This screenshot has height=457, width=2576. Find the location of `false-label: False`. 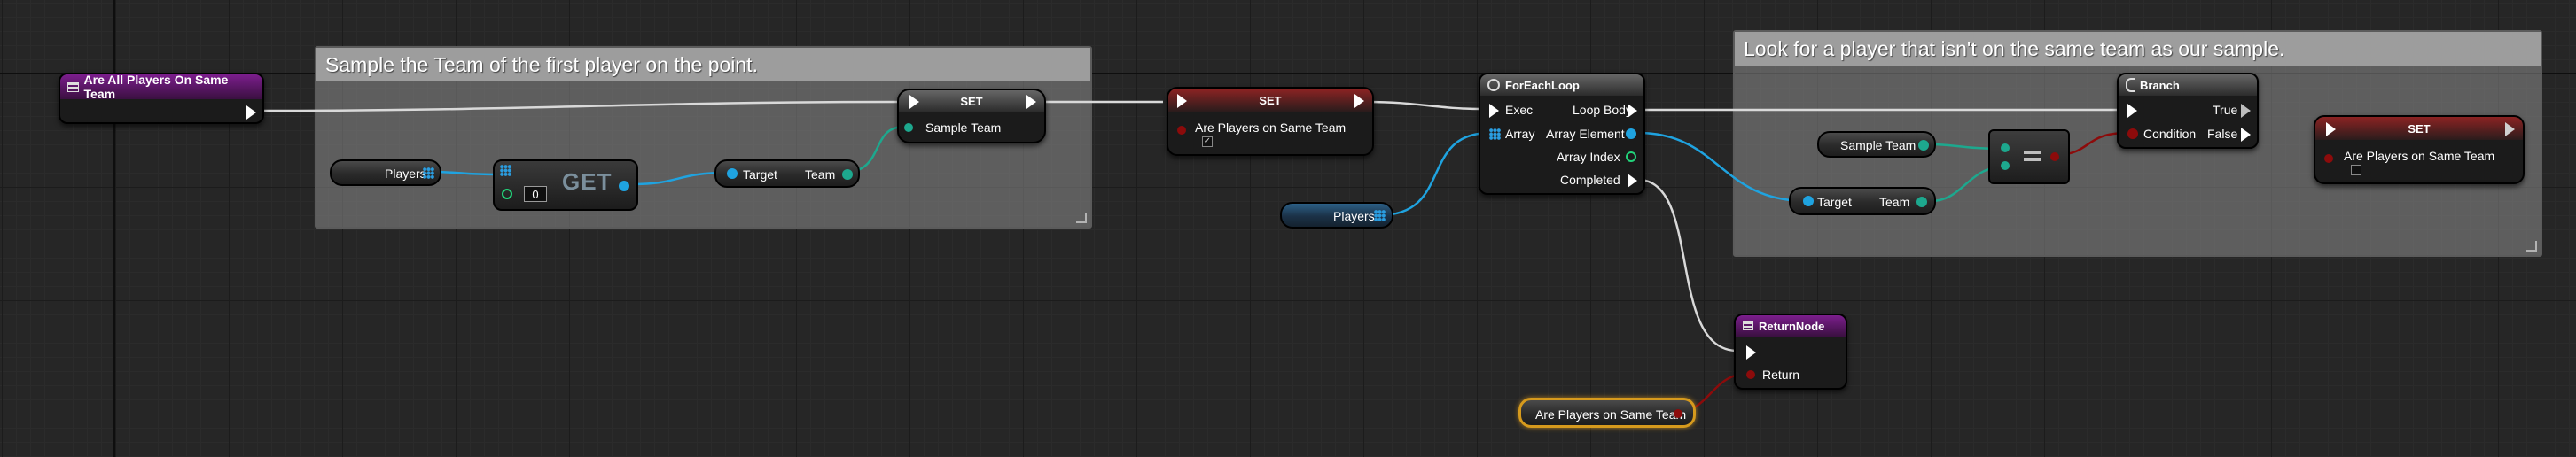

false-label: False is located at coordinates (2222, 134).